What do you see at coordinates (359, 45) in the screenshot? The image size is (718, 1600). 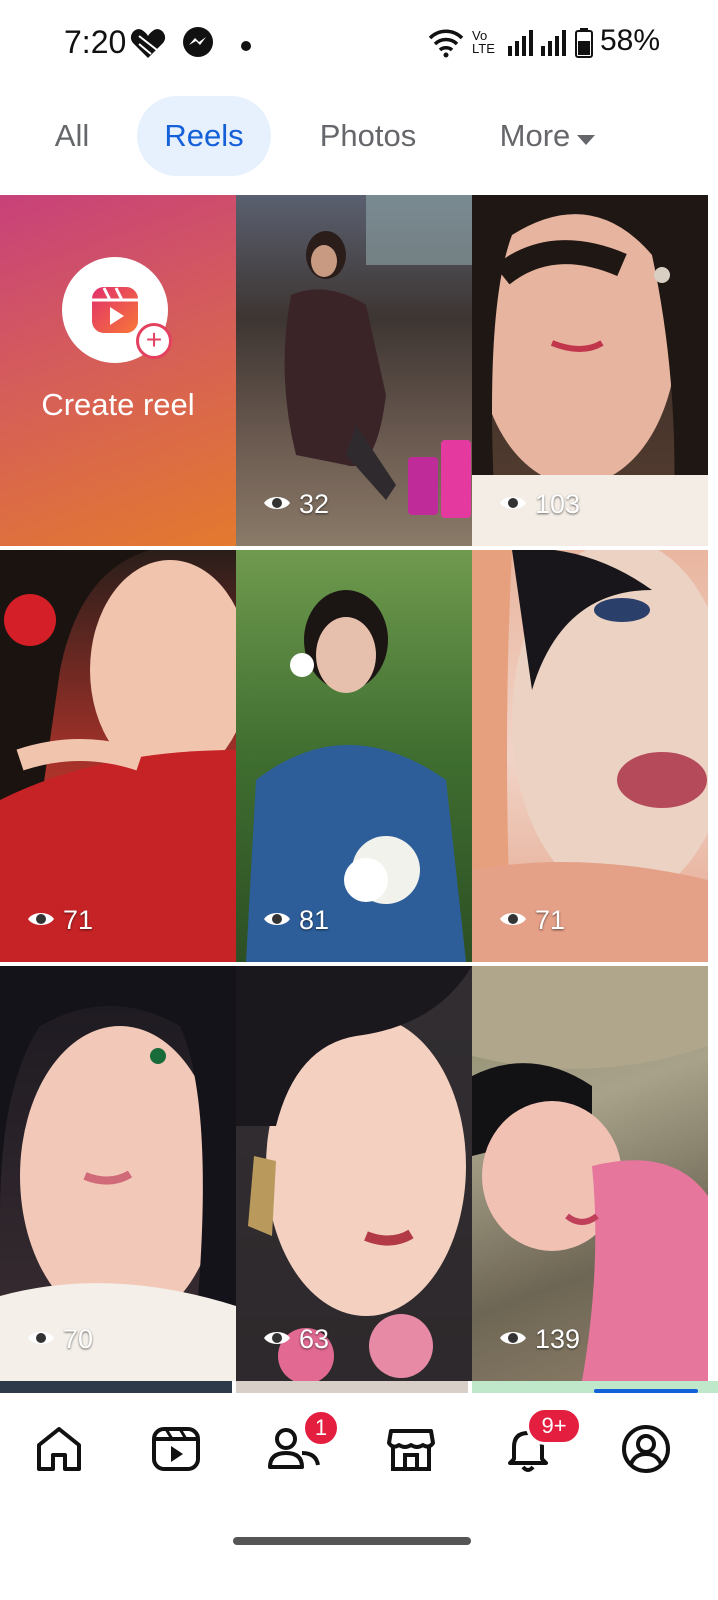 I see `status-bar: 7:20 Vo LTE 58%` at bounding box center [359, 45].